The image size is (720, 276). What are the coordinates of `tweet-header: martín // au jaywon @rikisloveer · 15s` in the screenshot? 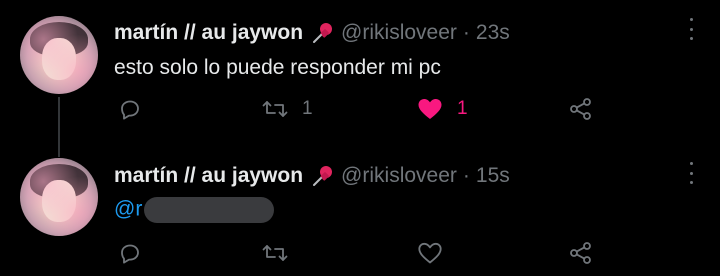 It's located at (312, 176).